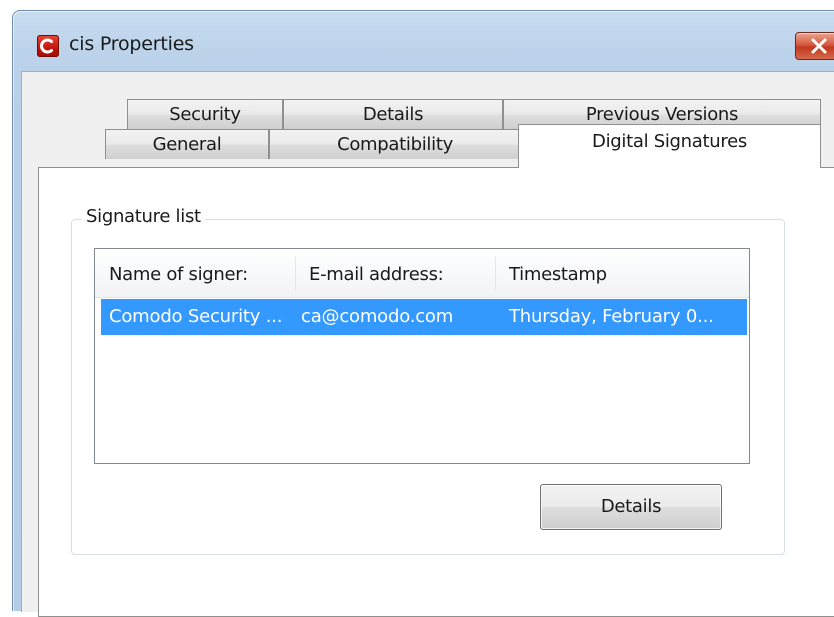  Describe the element at coordinates (187, 144) in the screenshot. I see `tab-general: General` at that location.